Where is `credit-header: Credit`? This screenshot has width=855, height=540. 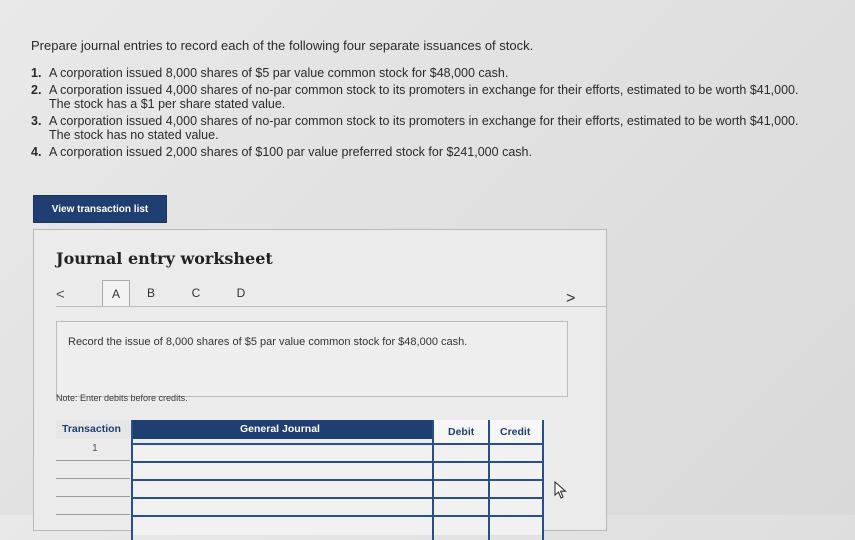
credit-header: Credit is located at coordinates (515, 432).